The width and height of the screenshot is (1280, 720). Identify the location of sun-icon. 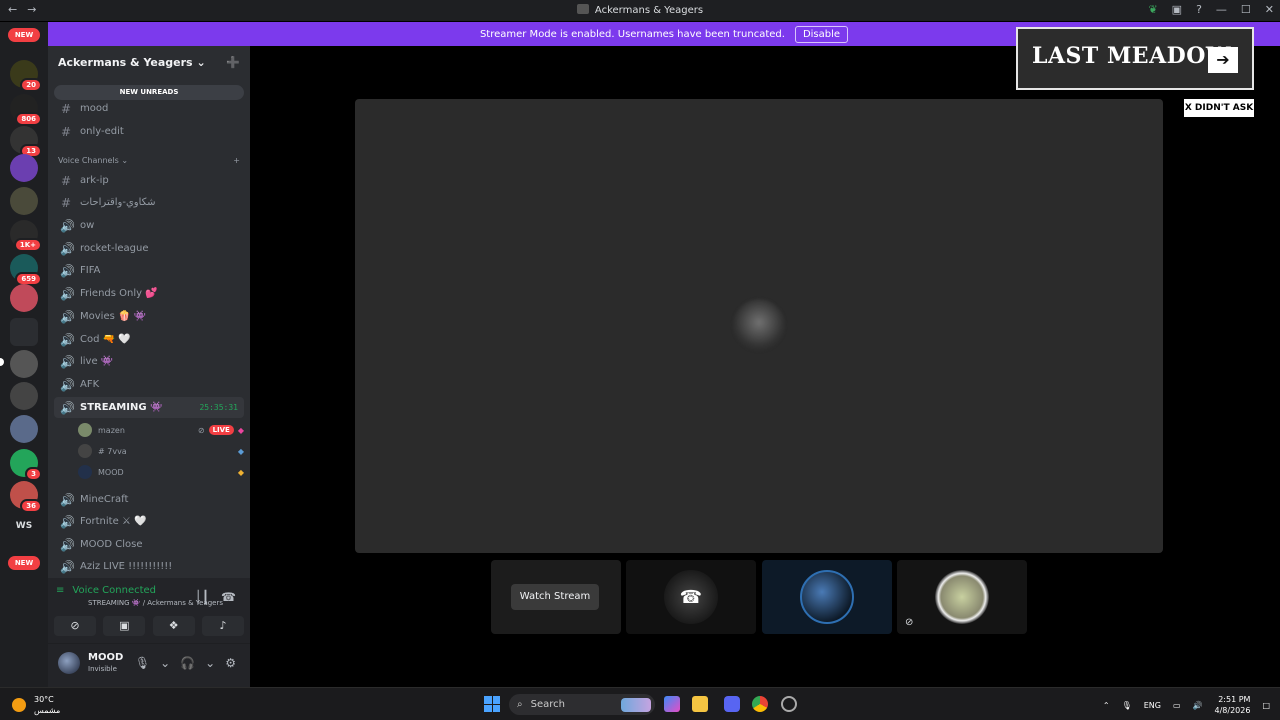
(19, 705).